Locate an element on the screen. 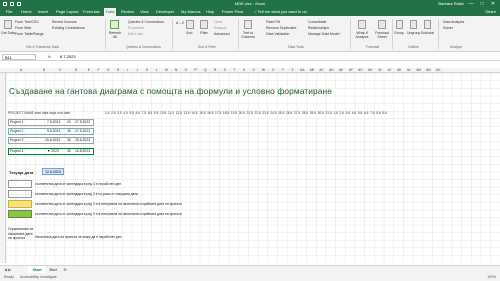 Image resolution: width=500 pixels, height=281 pixels. ungroup-button: Ungroup is located at coordinates (413, 33).